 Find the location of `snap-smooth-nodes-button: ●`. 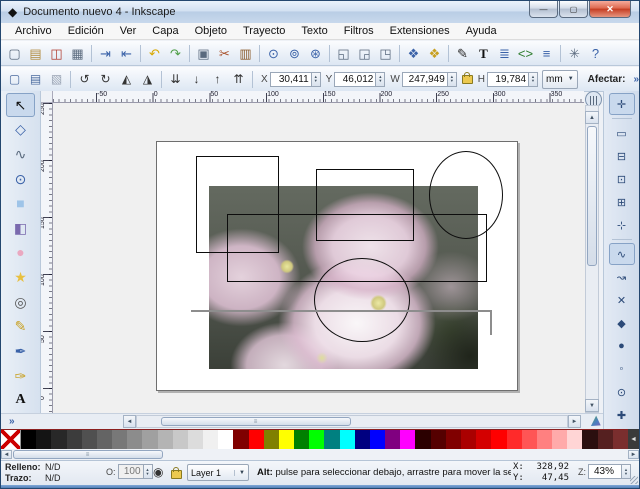

snap-smooth-nodes-button: ● is located at coordinates (622, 346).